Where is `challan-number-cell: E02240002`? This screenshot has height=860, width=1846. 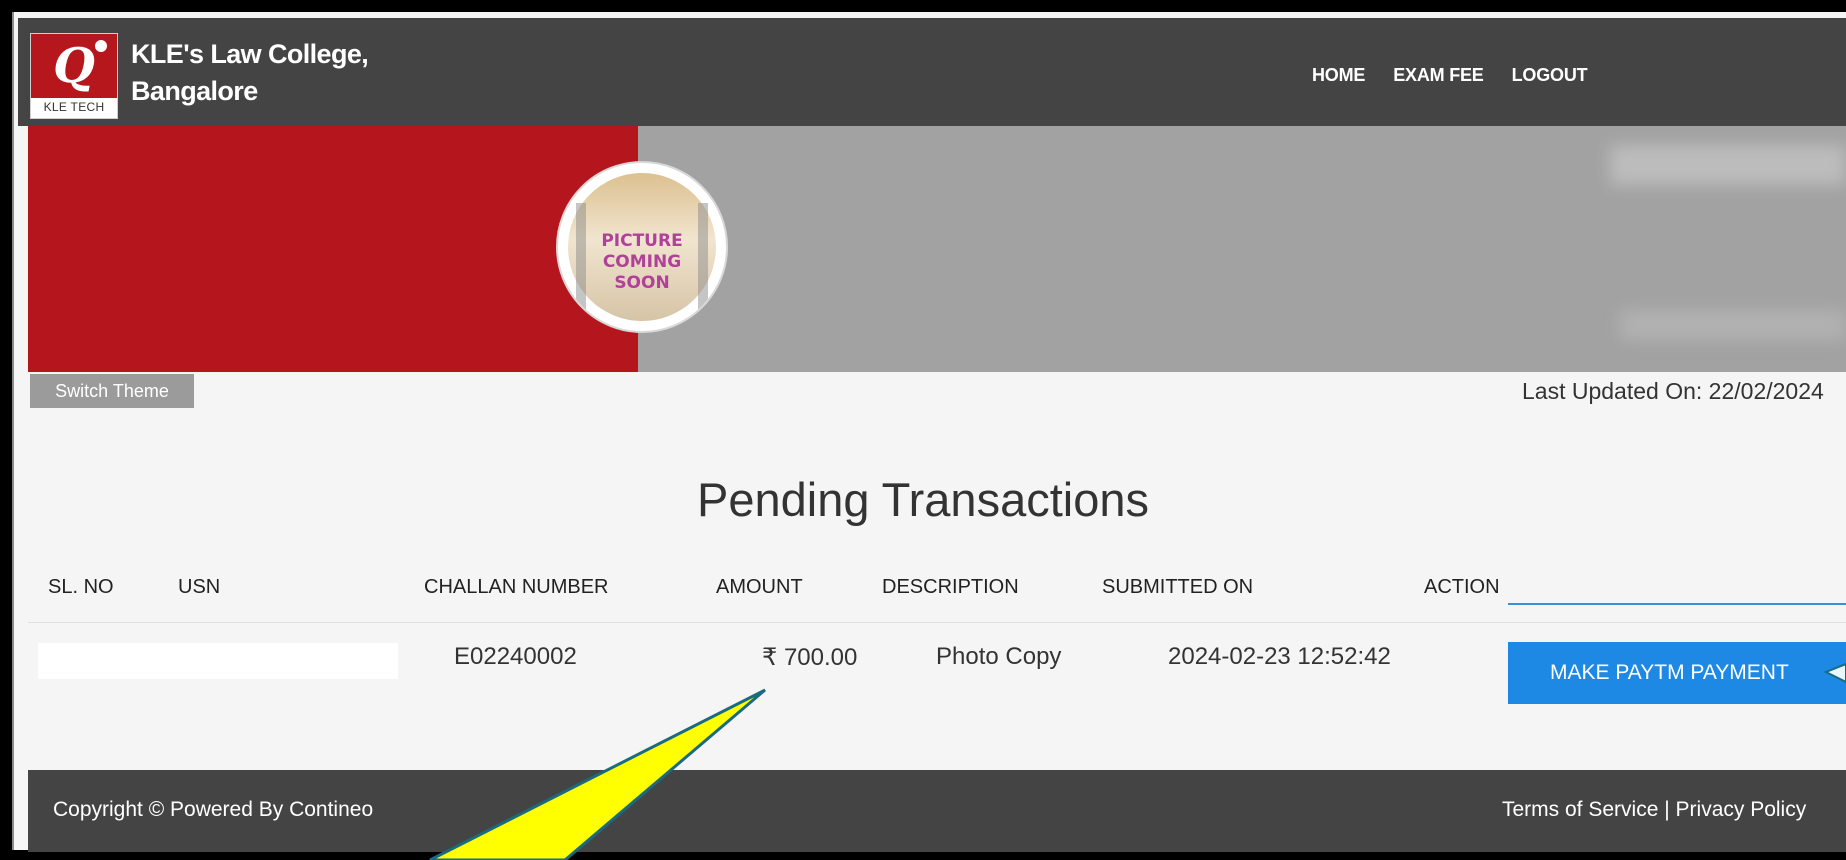 challan-number-cell: E02240002 is located at coordinates (515, 656).